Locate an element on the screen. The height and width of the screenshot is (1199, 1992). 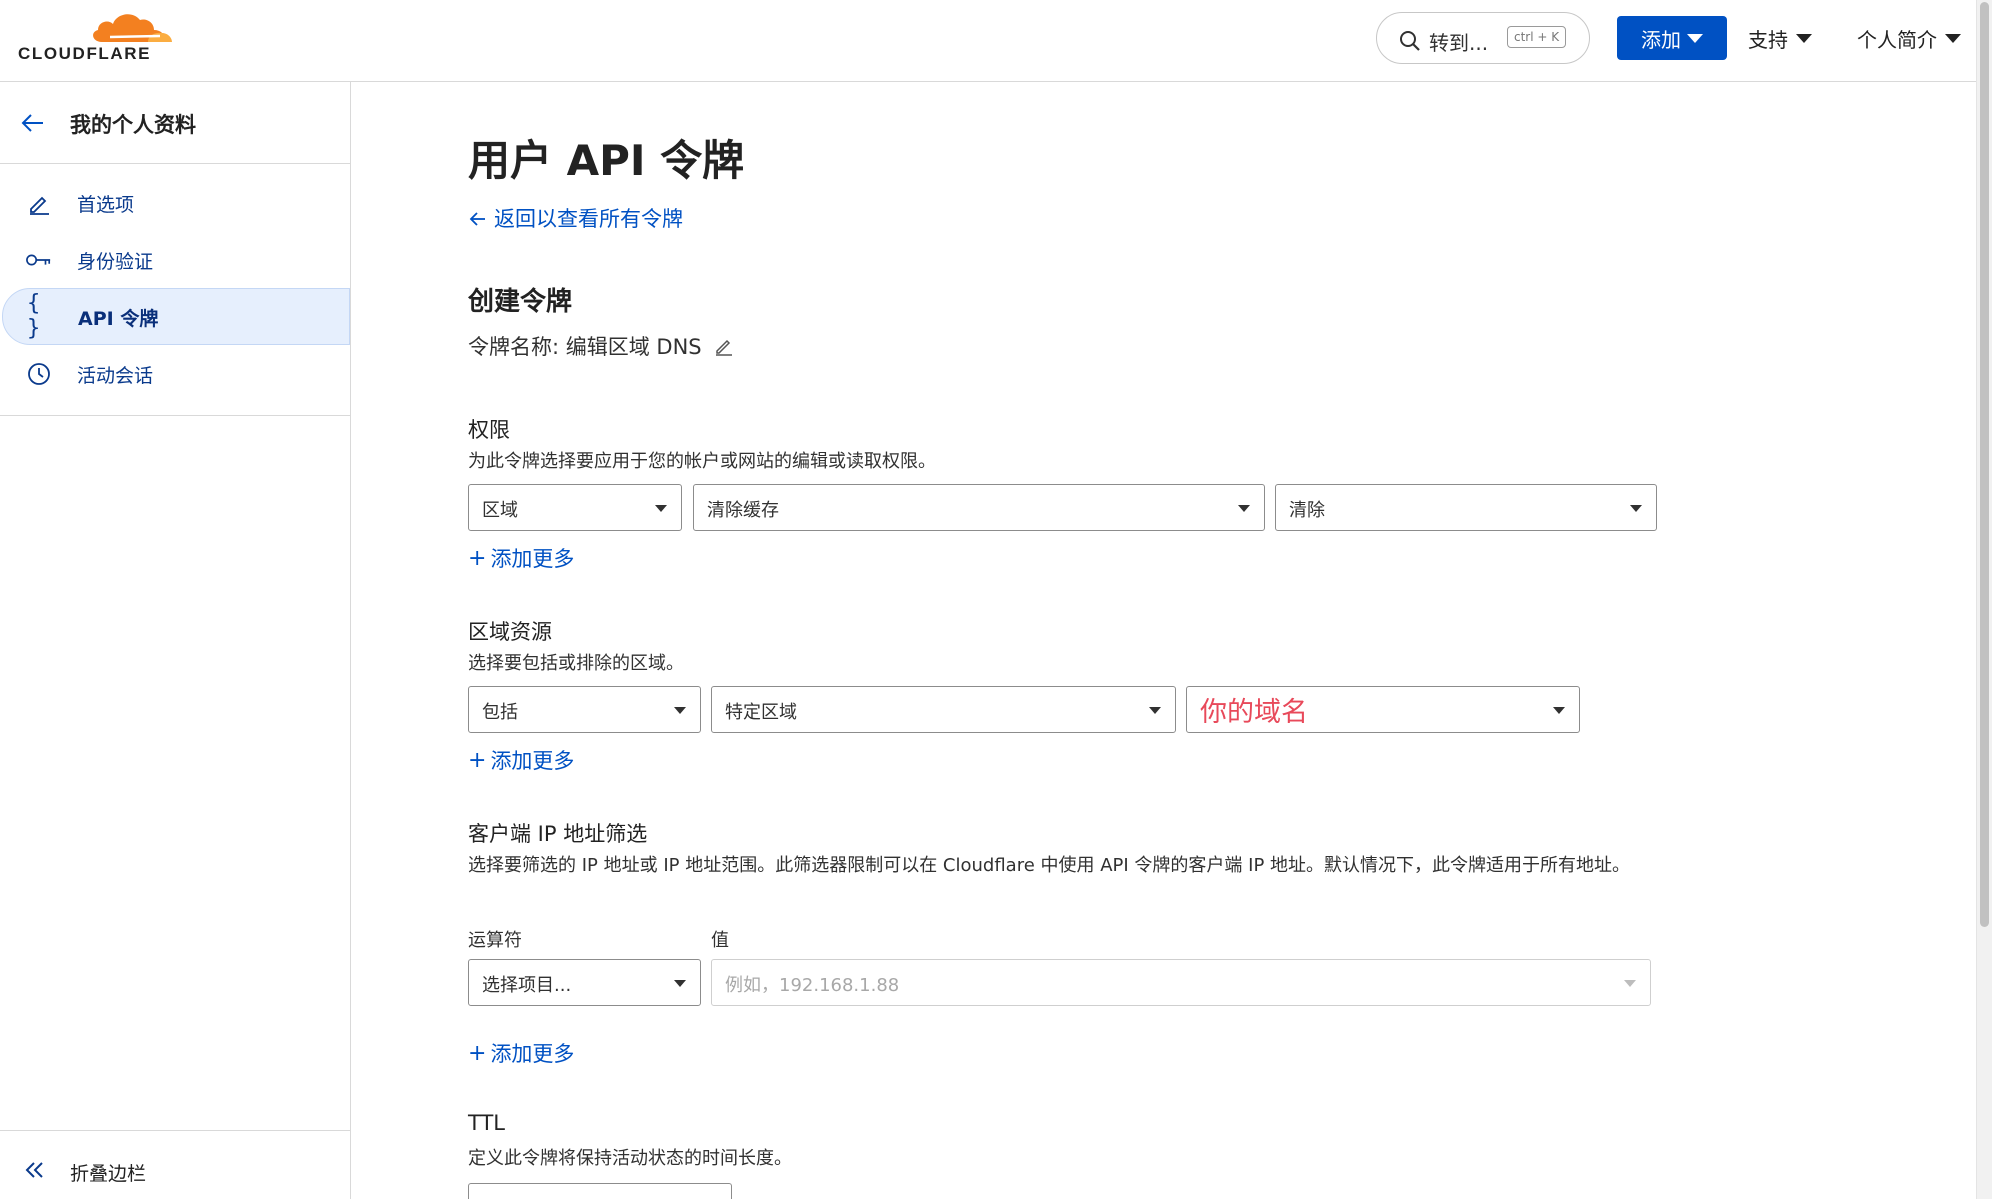
zone-resources-title: 区域资源 is located at coordinates (510, 632).